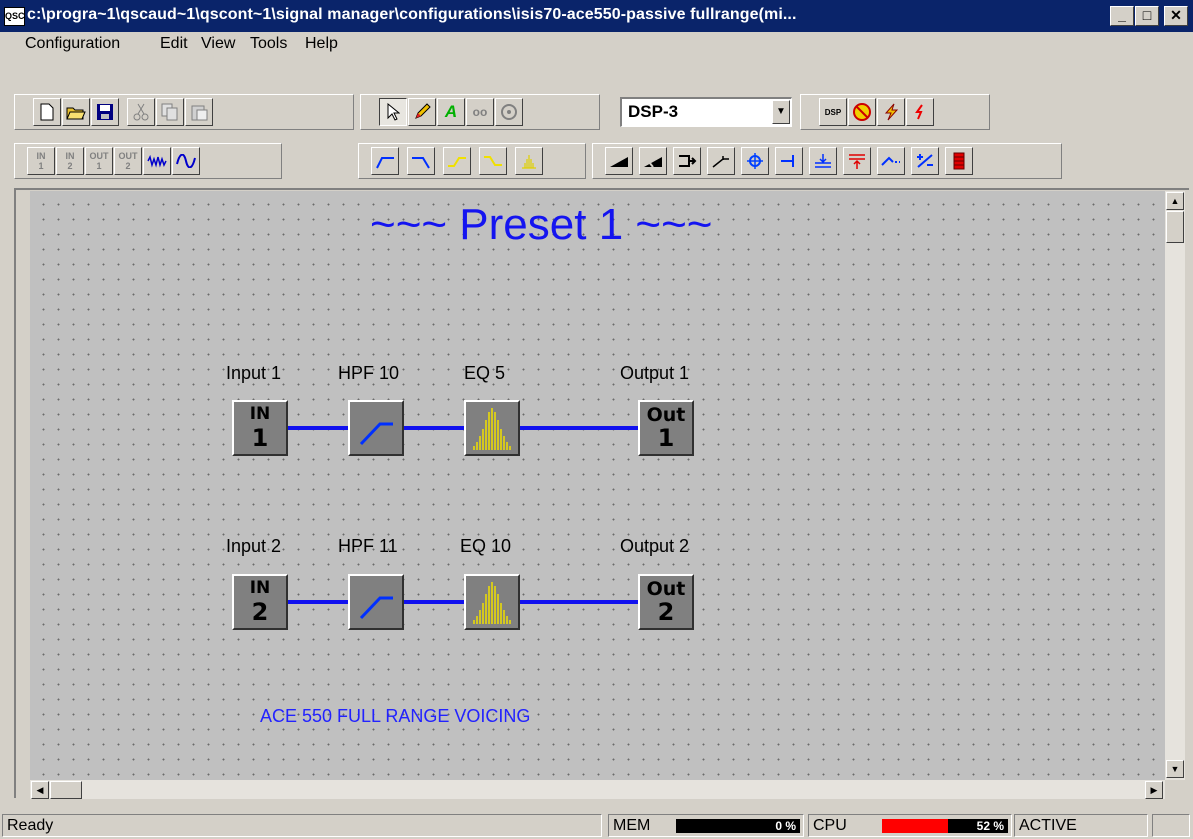  What do you see at coordinates (1175, 201) in the screenshot?
I see `scroll-up-button: ▲` at bounding box center [1175, 201].